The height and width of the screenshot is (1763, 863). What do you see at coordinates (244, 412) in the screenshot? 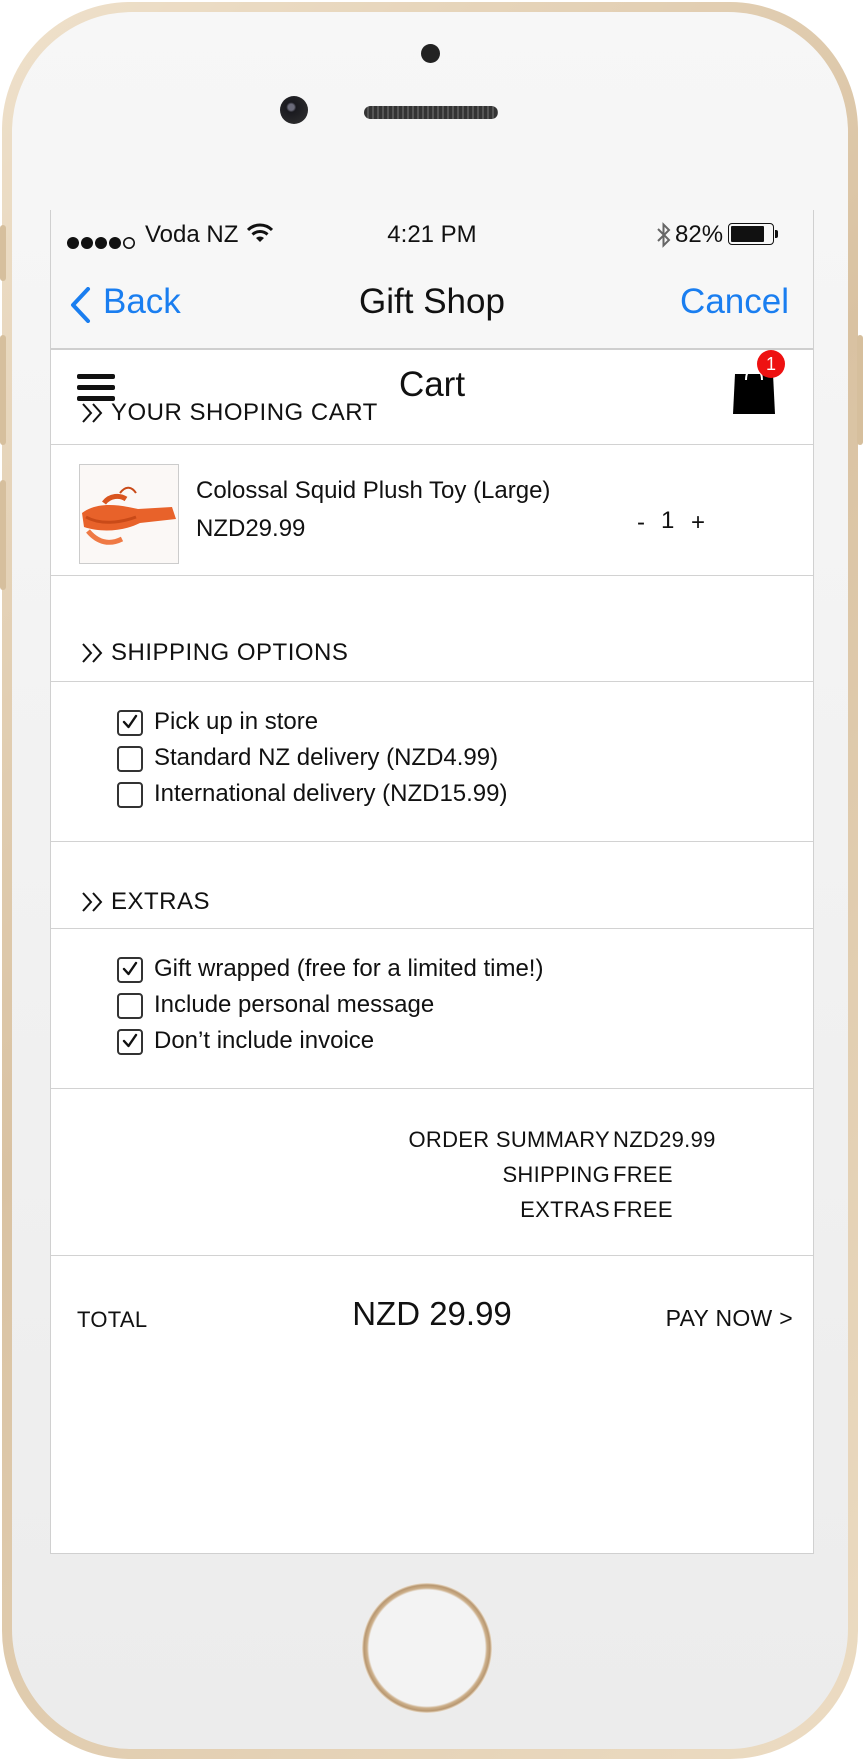
I see `cart-section-title: YOUR SHOPING CART` at bounding box center [244, 412].